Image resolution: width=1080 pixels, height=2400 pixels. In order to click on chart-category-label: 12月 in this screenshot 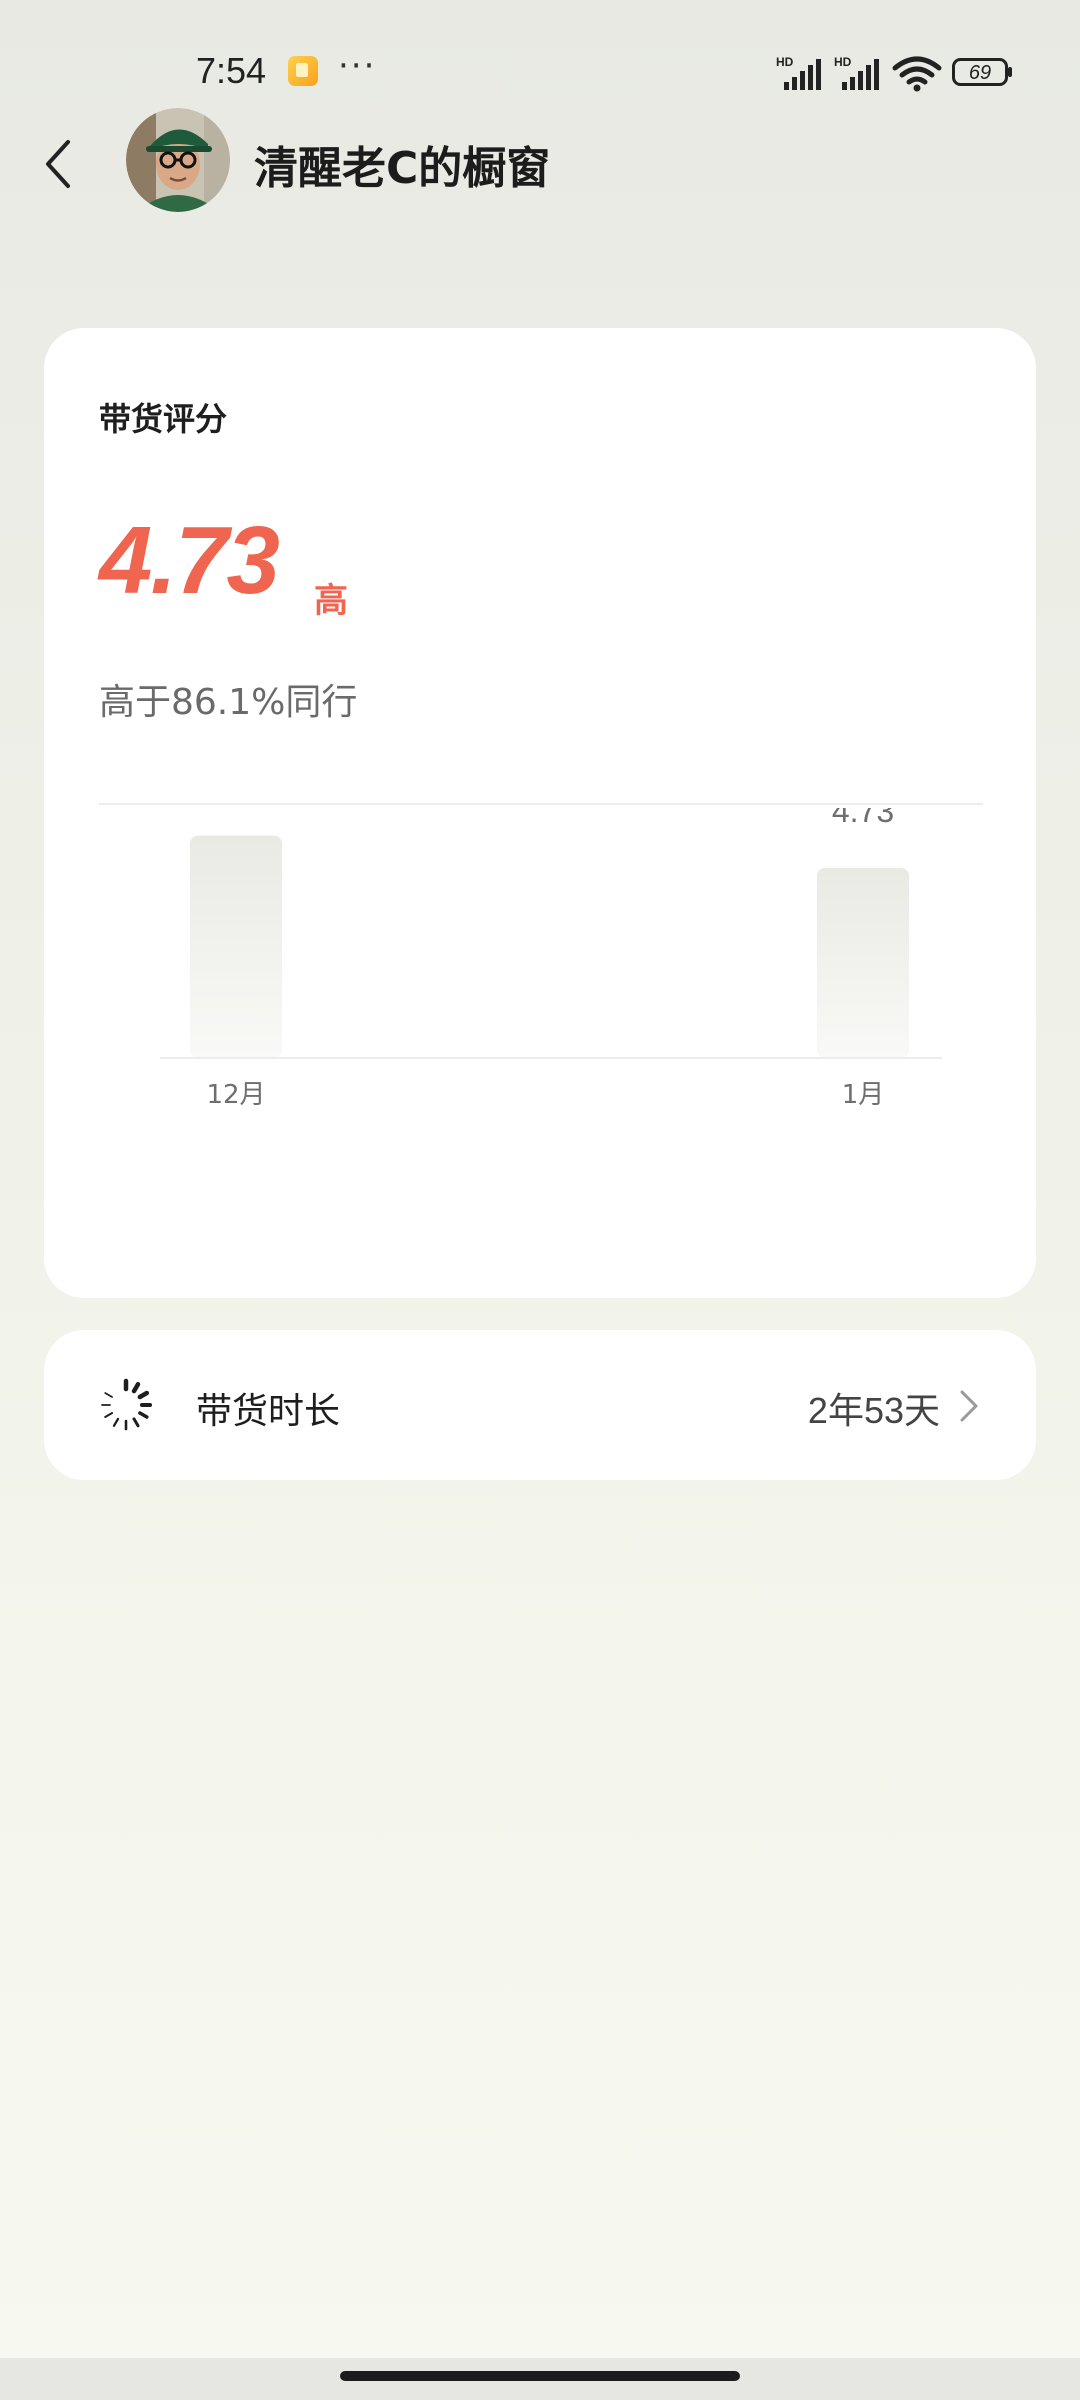, I will do `click(235, 1095)`.